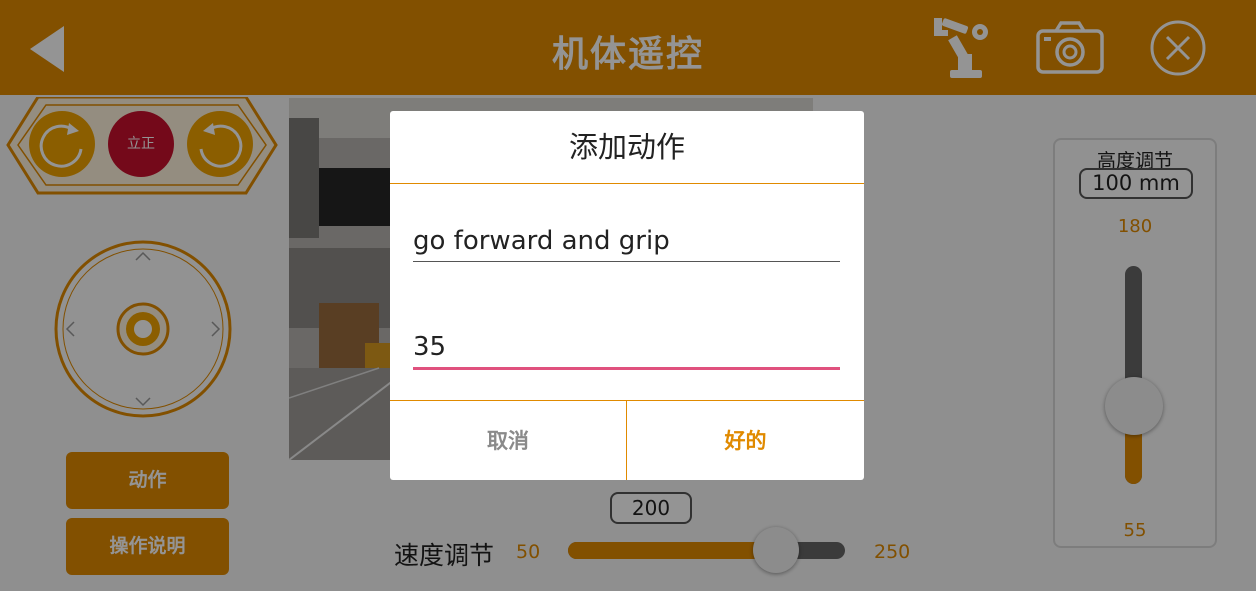 The image size is (1256, 591). Describe the element at coordinates (626, 241) in the screenshot. I see `action-name-input` at that location.